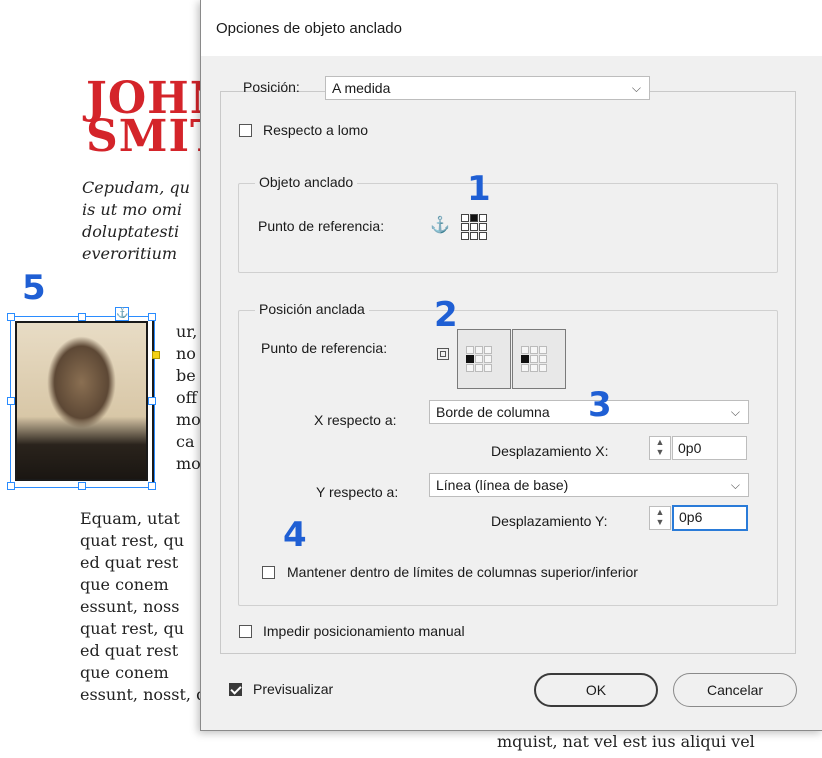  What do you see at coordinates (660, 518) in the screenshot?
I see `y-offset-stepper: ▲ ▼` at bounding box center [660, 518].